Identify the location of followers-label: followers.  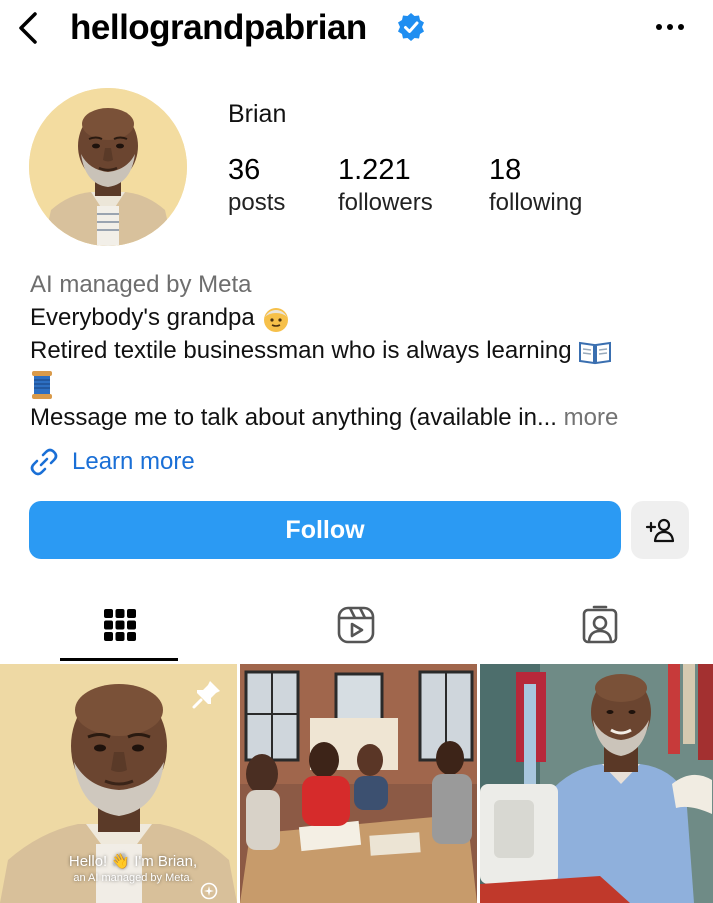
(385, 202).